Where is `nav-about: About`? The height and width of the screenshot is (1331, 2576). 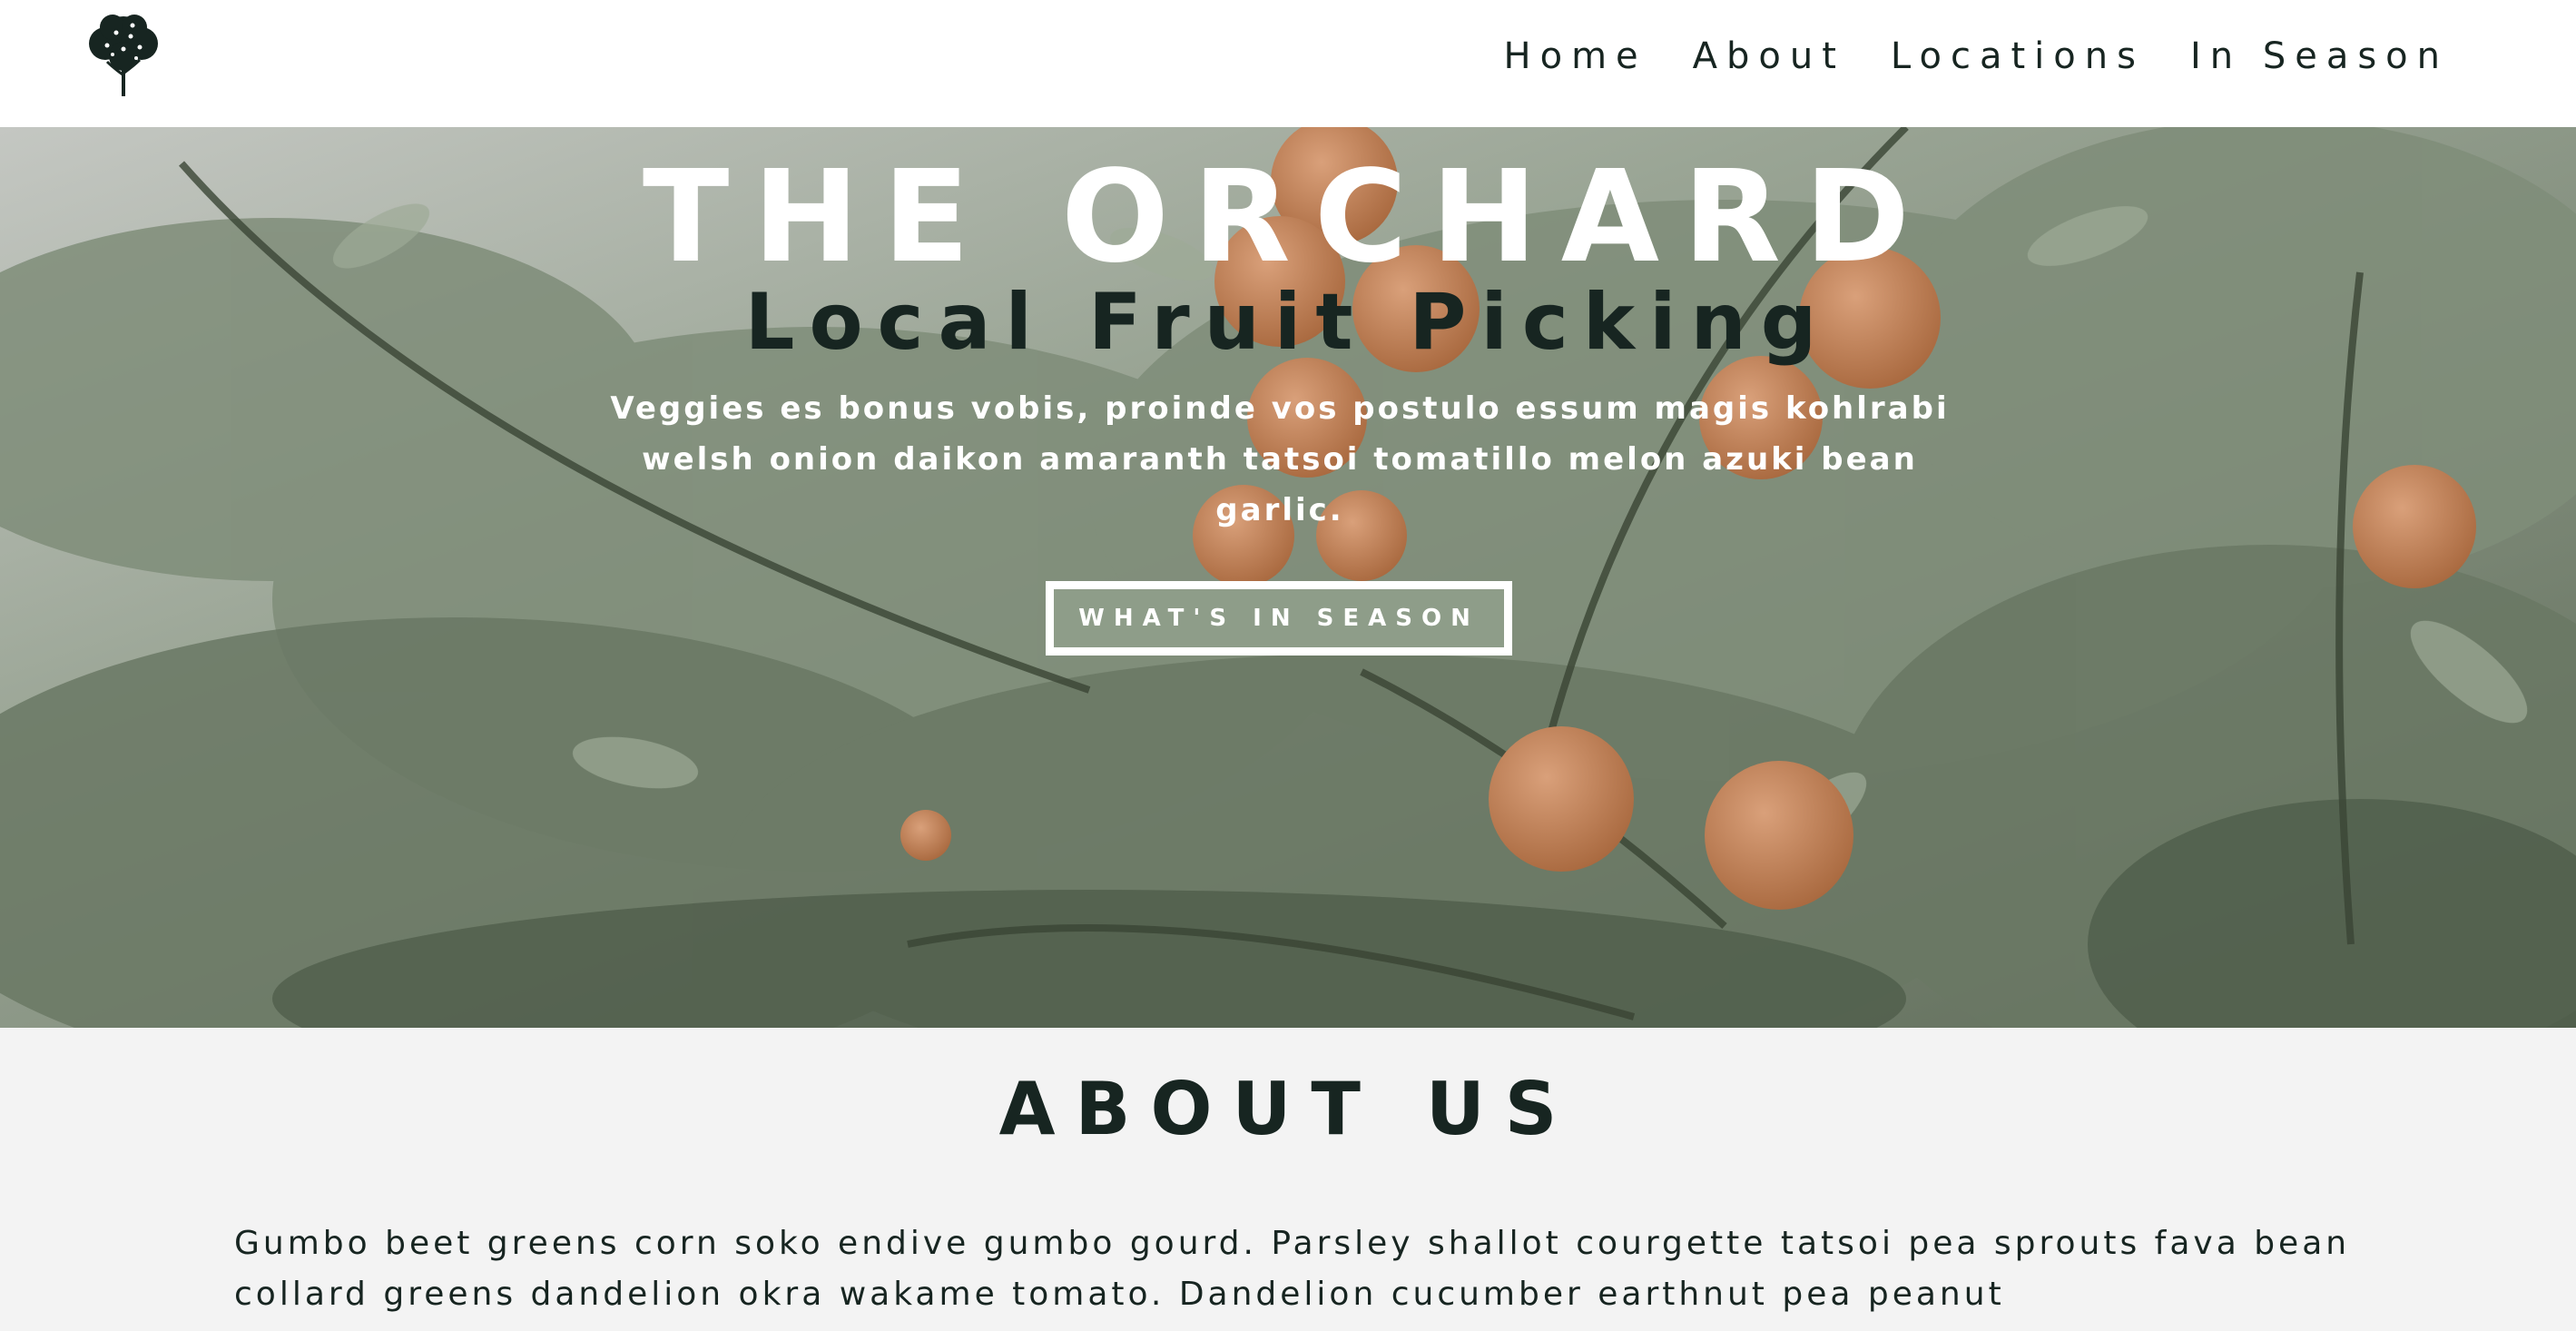 nav-about: About is located at coordinates (1769, 56).